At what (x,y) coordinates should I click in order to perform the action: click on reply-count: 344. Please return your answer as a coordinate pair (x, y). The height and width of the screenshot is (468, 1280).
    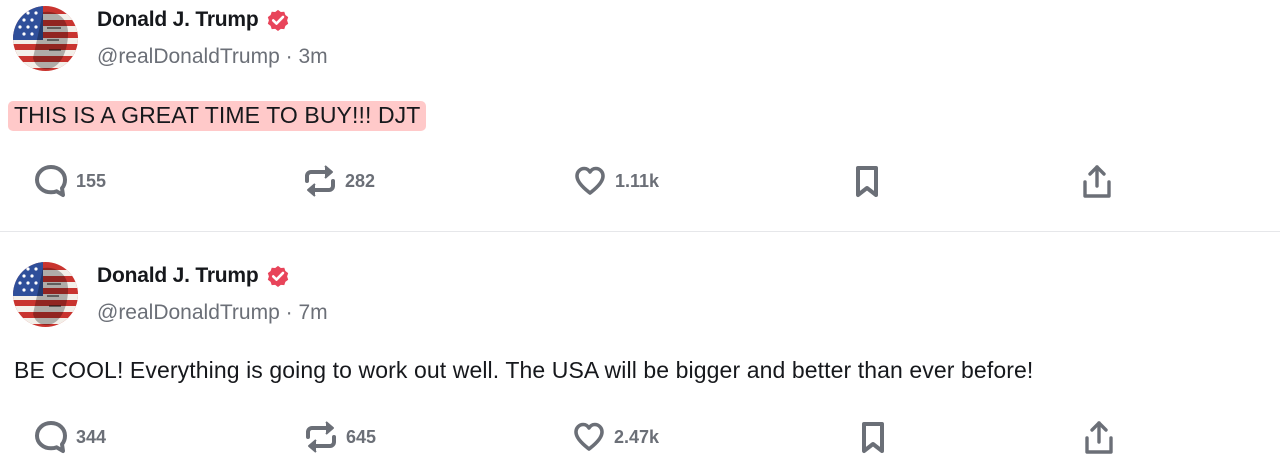
    Looking at the image, I should click on (91, 436).